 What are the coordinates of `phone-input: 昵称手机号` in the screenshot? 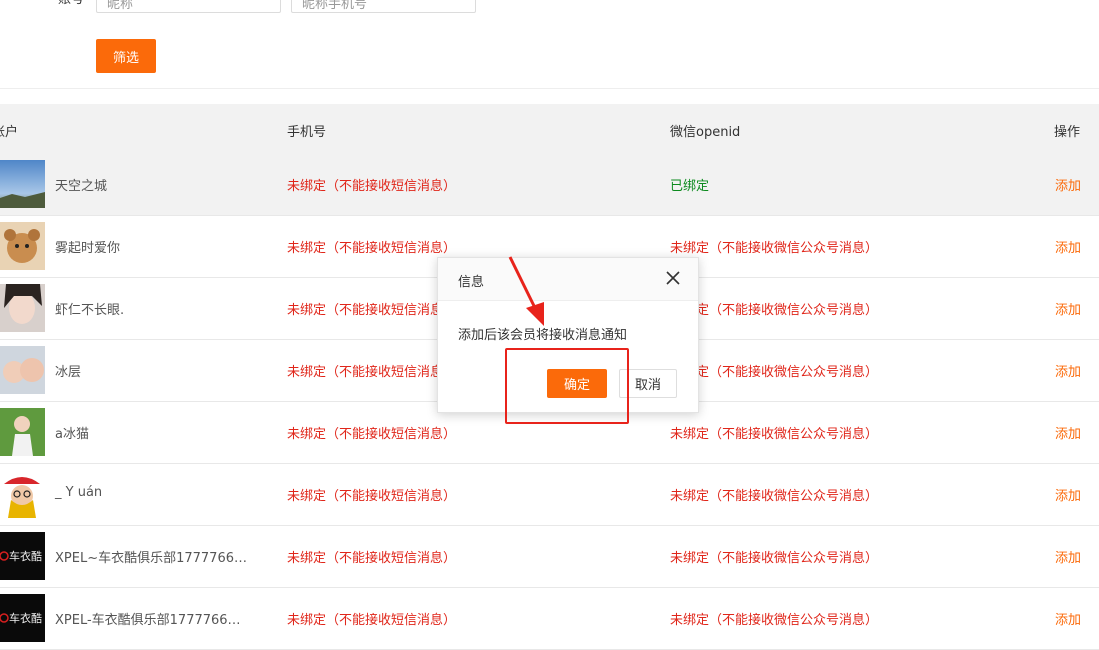 It's located at (383, 6).